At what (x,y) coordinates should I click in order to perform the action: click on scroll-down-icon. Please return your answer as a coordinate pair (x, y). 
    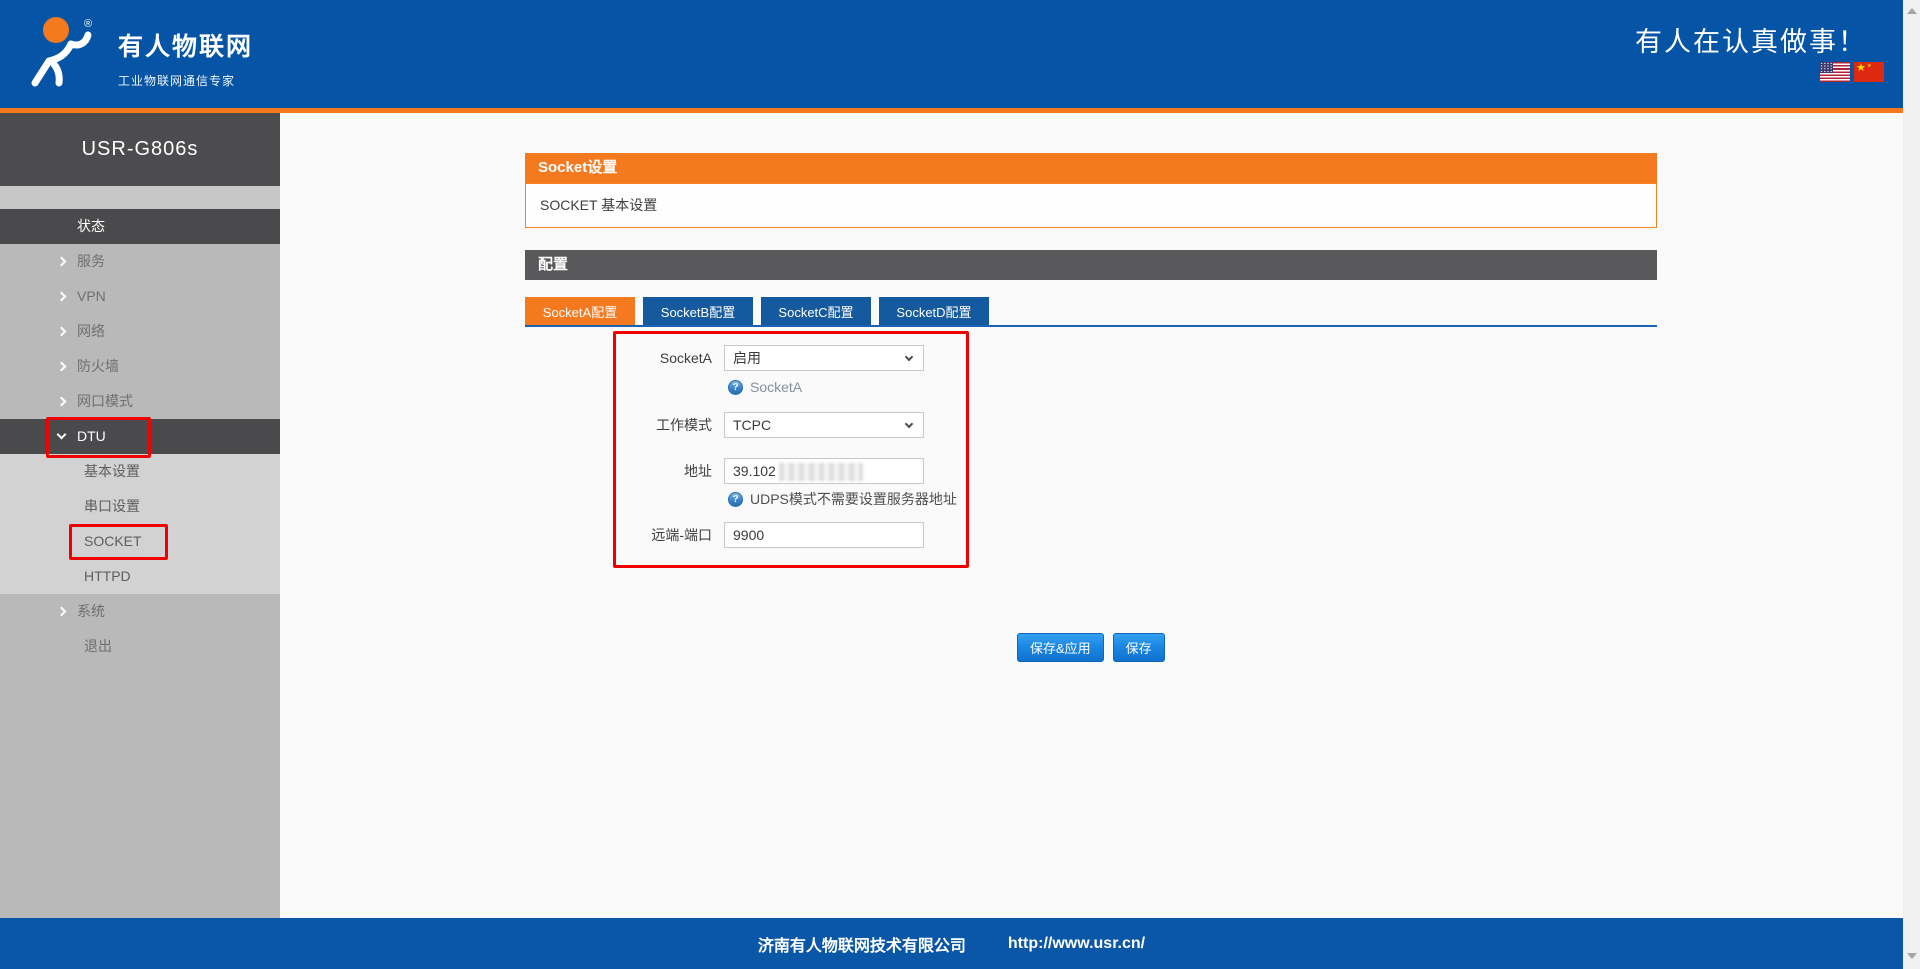
    Looking at the image, I should click on (1912, 956).